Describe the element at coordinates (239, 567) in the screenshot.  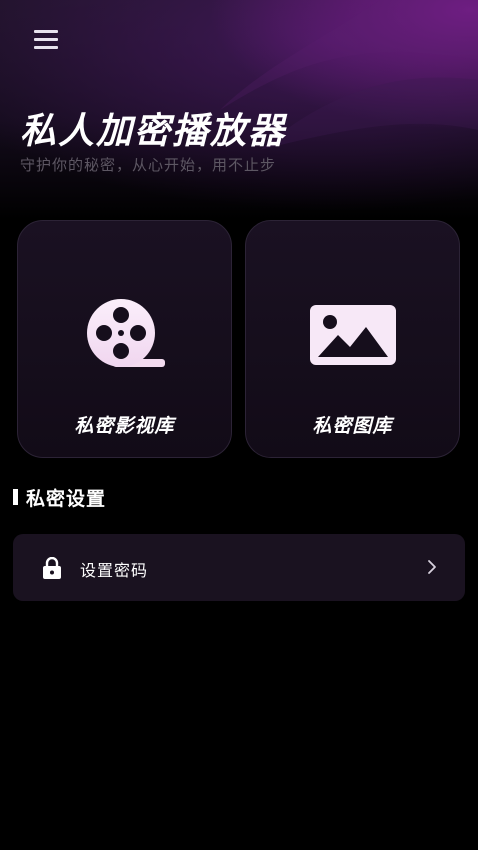
I see `set-password-row: 设置密码` at that location.